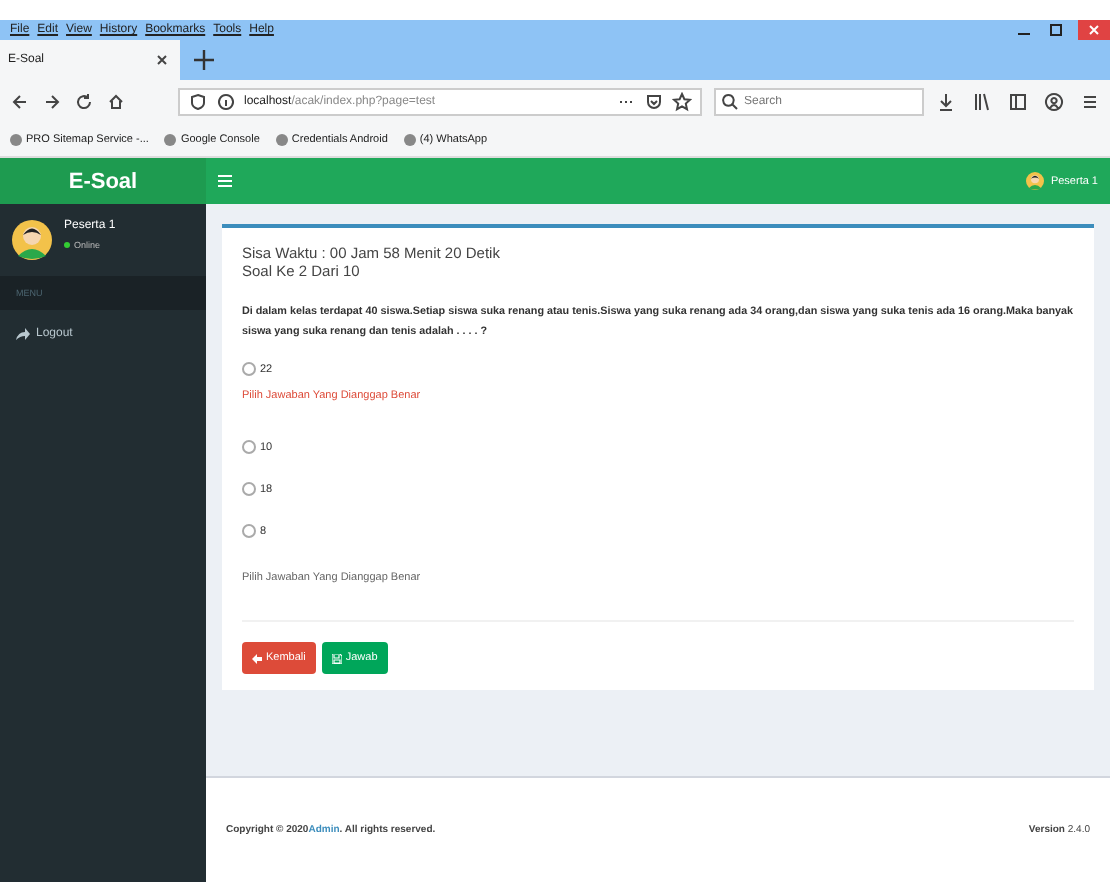 Image resolution: width=1110 pixels, height=882 pixels. Describe the element at coordinates (52, 102) in the screenshot. I see `forward-icon` at that location.